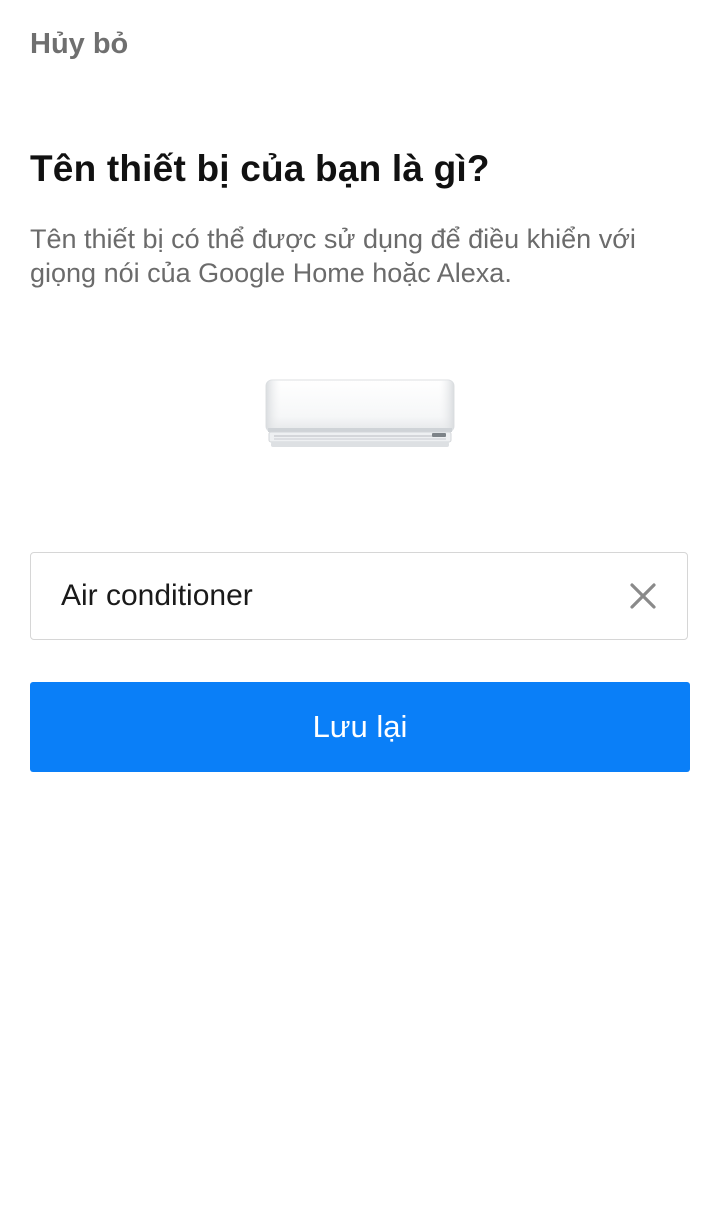 The width and height of the screenshot is (717, 1226). What do you see at coordinates (643, 596) in the screenshot?
I see `close-icon` at bounding box center [643, 596].